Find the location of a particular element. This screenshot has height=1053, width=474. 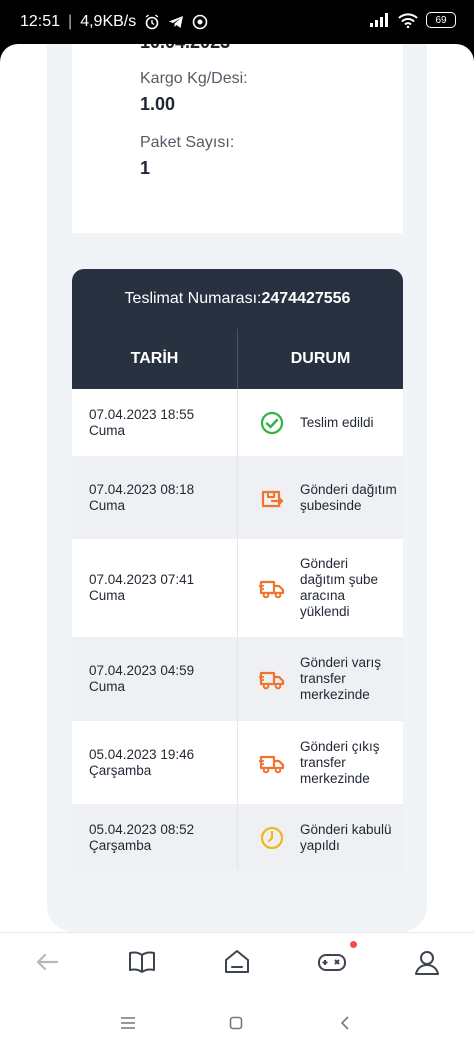

row-datetime: 07.04.2023 07:41 is located at coordinates (142, 579).